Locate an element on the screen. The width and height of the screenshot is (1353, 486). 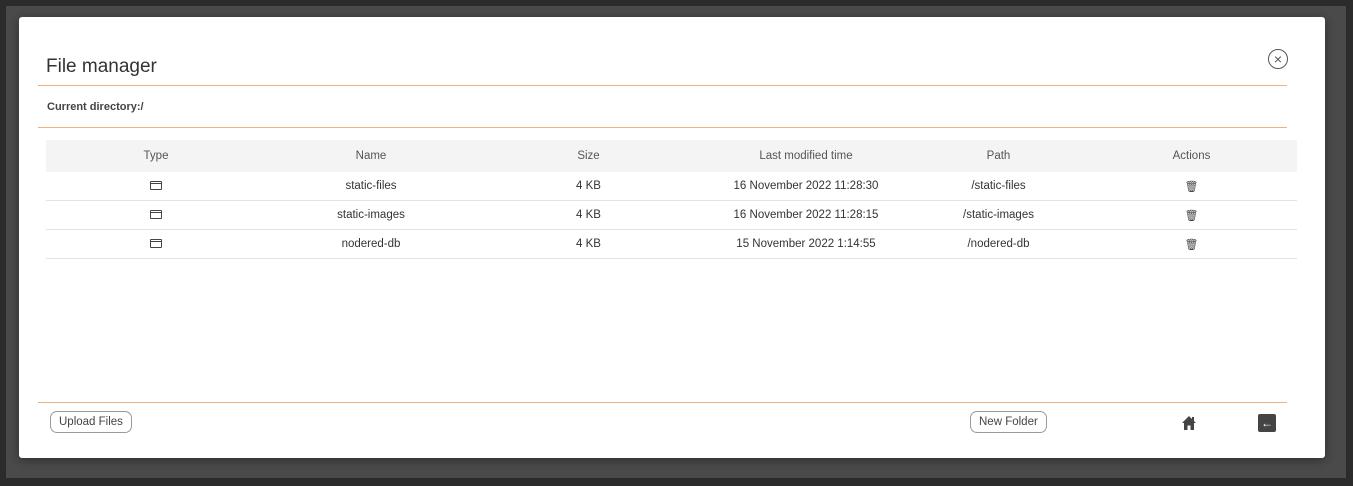
file-name: nodered-db is located at coordinates (371, 244).